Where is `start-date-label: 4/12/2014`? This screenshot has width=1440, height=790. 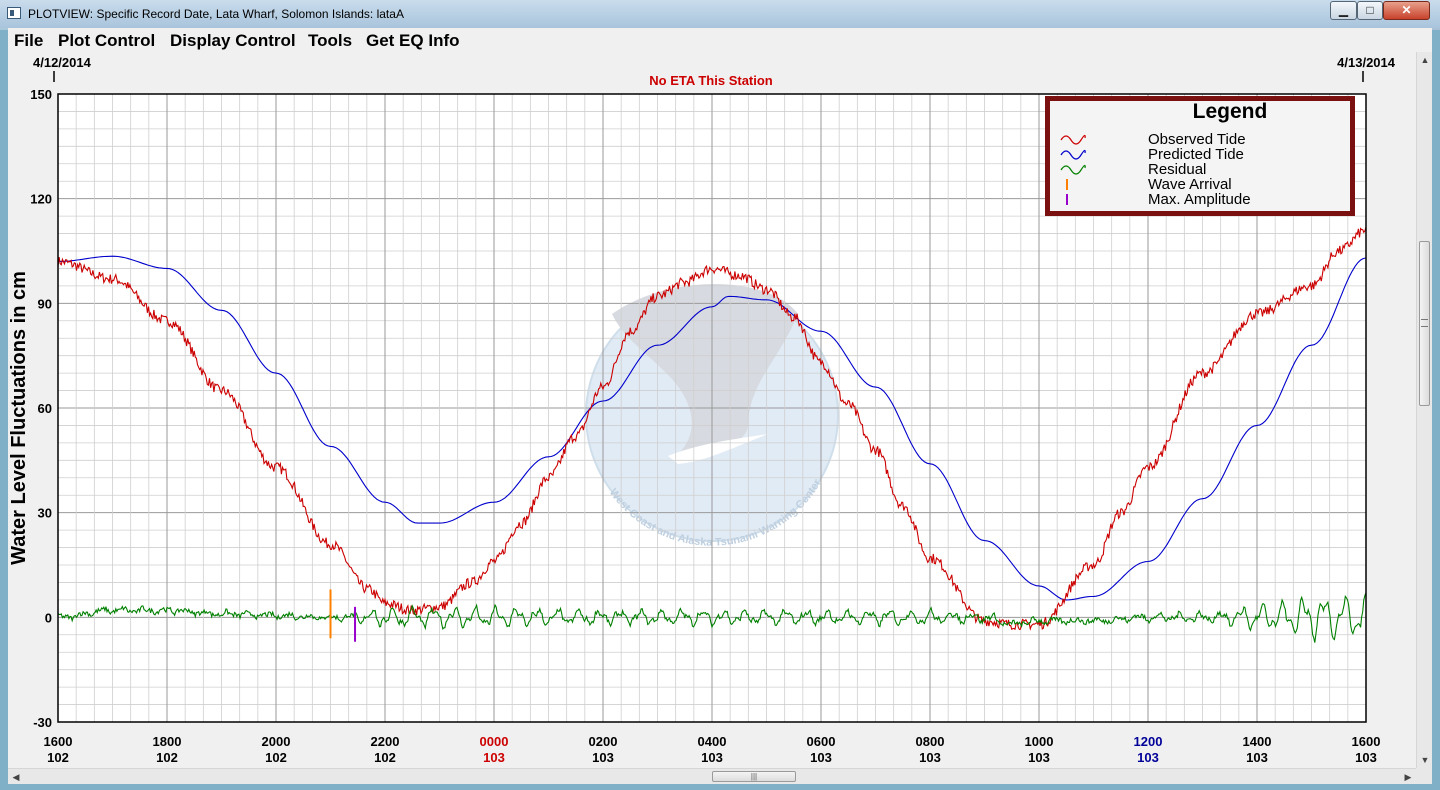 start-date-label: 4/12/2014 is located at coordinates (62, 62).